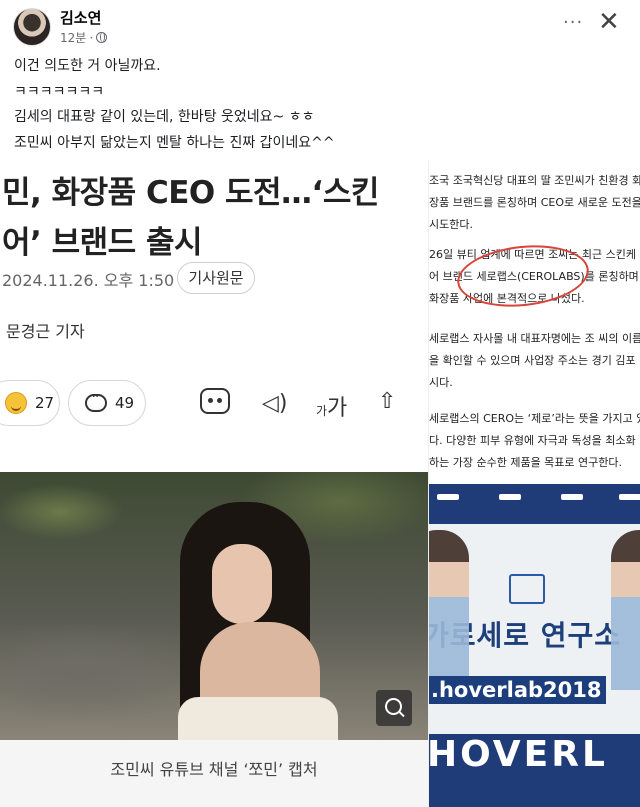 This screenshot has height=807, width=640. I want to click on photo-subject-dress, so click(258, 718).